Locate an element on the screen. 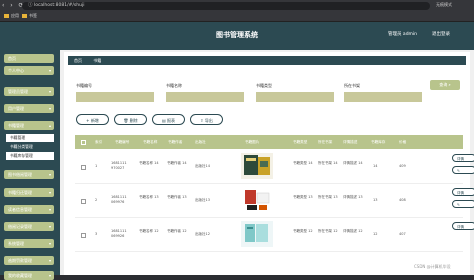 This screenshot has height=280, width=474. delete-button: 🗑 删除 is located at coordinates (130, 119).